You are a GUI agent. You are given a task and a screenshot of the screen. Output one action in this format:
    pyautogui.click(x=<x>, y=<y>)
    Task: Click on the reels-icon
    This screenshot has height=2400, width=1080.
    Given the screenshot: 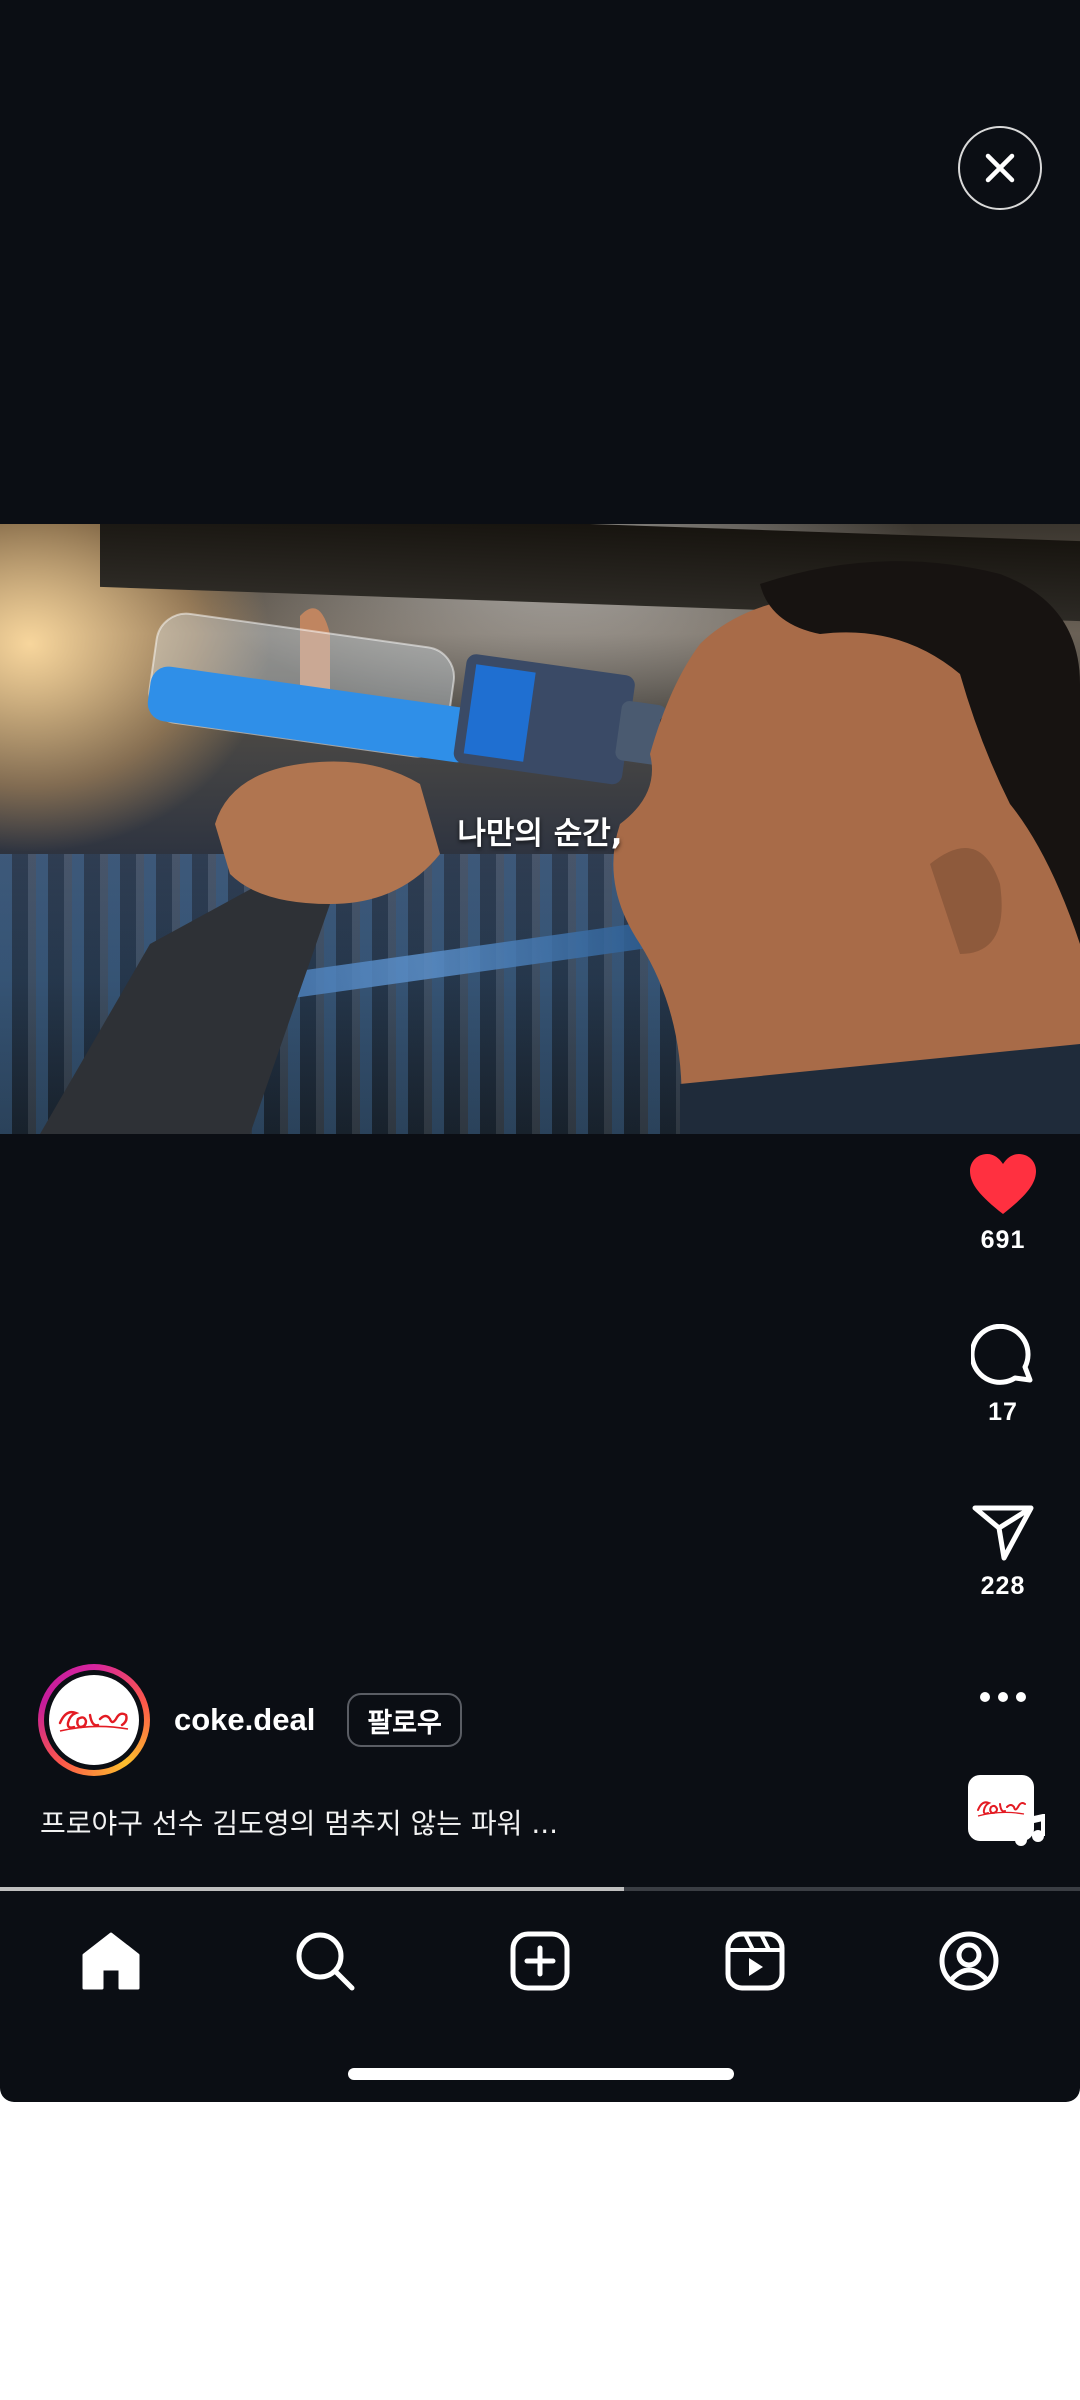 What is the action you would take?
    pyautogui.click(x=755, y=1961)
    